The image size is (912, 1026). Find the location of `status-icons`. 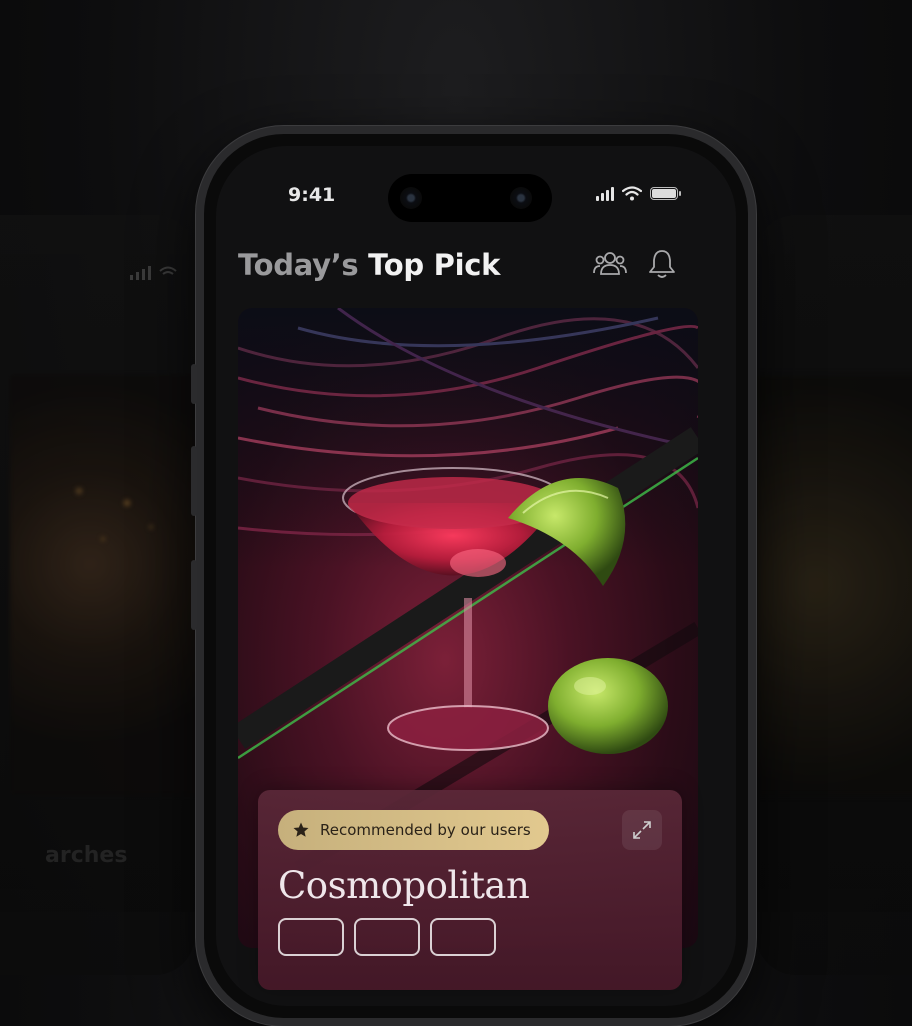

status-icons is located at coordinates (638, 193).